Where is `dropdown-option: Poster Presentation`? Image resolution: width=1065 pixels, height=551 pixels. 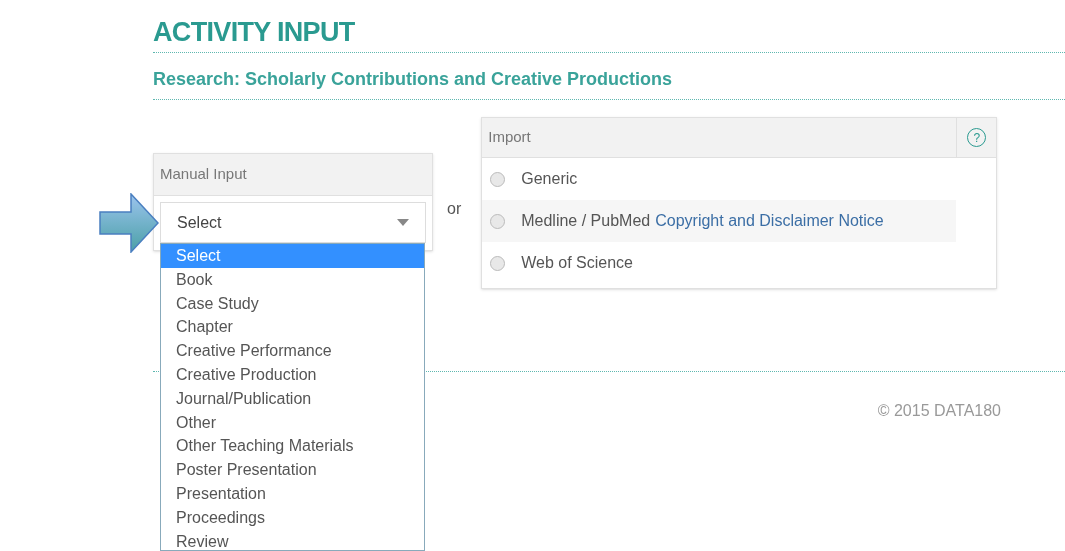
dropdown-option: Poster Presentation is located at coordinates (292, 470).